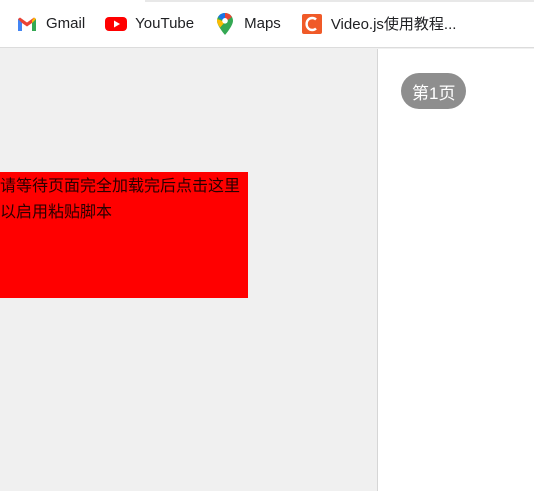 The image size is (534, 491). Describe the element at coordinates (262, 23) in the screenshot. I see `bookmark-label: Maps` at that location.